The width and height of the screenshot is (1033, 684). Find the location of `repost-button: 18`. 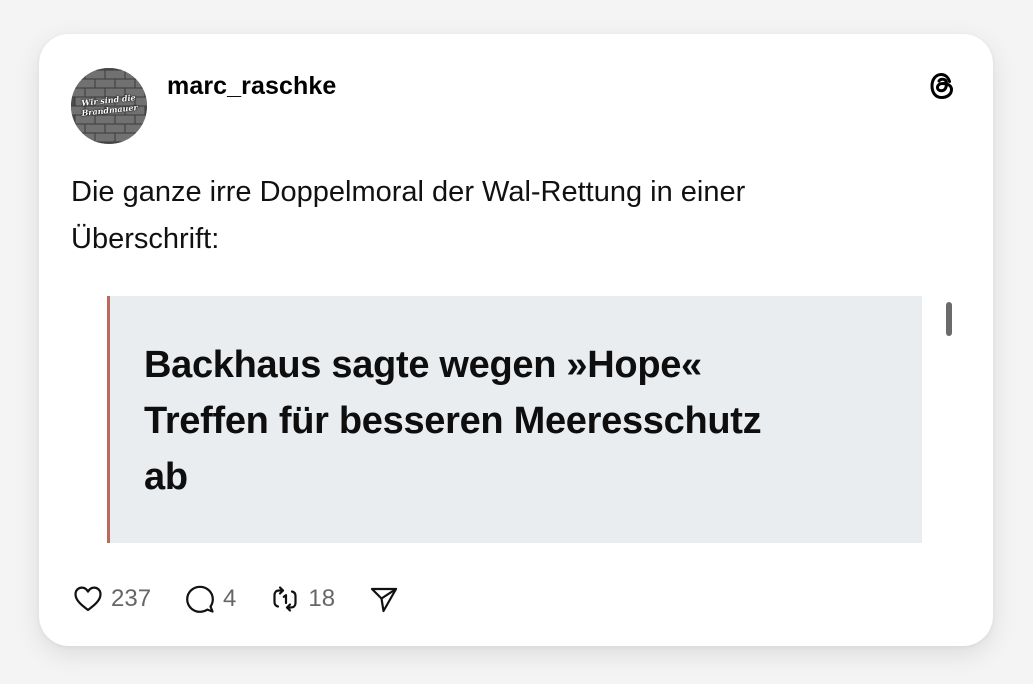

repost-button: 18 is located at coordinates (301, 599).